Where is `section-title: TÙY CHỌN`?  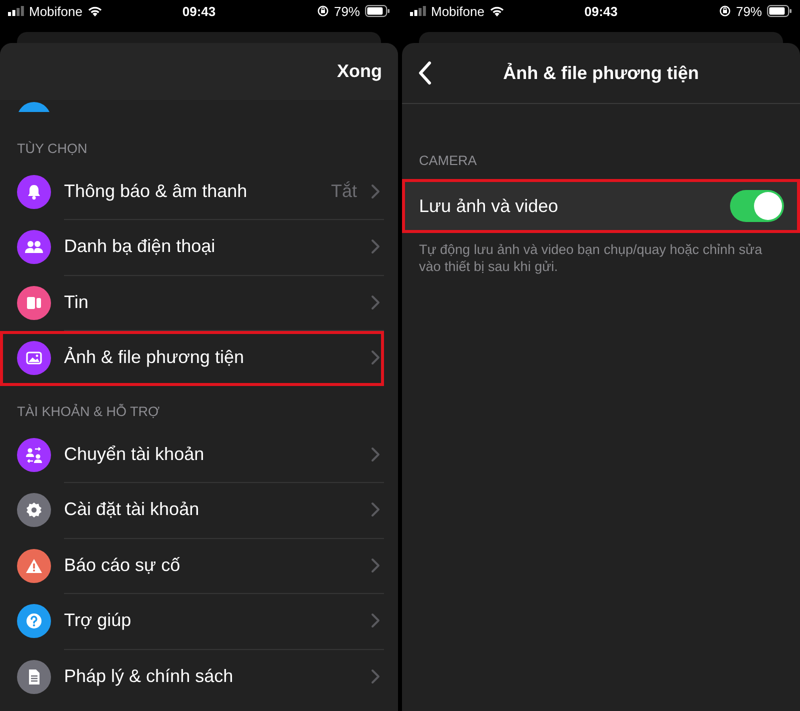
section-title: TÙY CHỌN is located at coordinates (52, 149).